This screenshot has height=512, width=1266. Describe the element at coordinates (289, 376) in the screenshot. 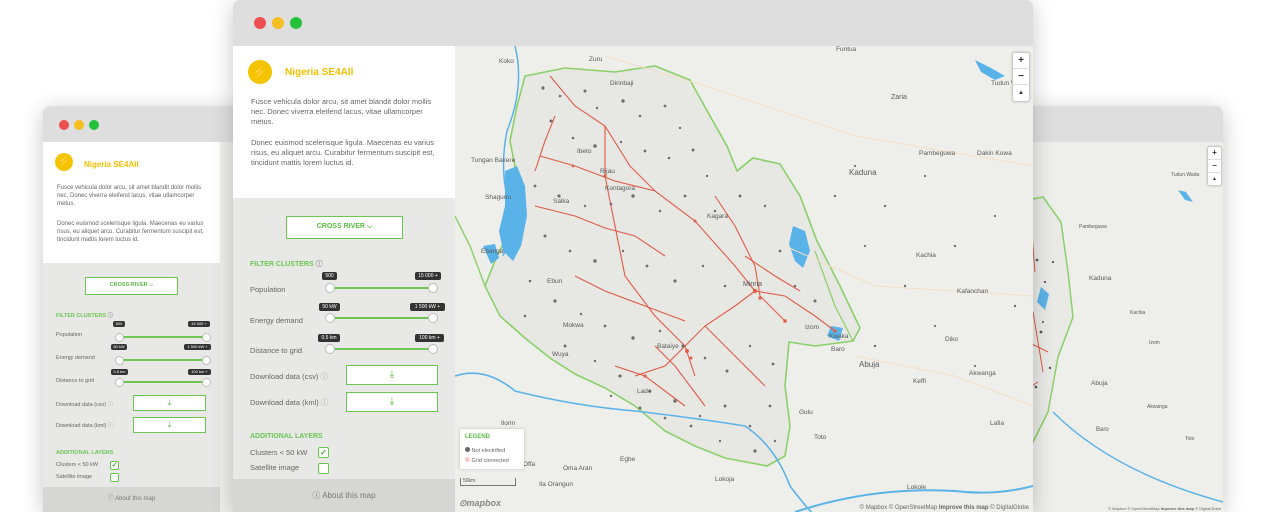

I see `download-csv-label: Download data (csv) ⓘ` at that location.